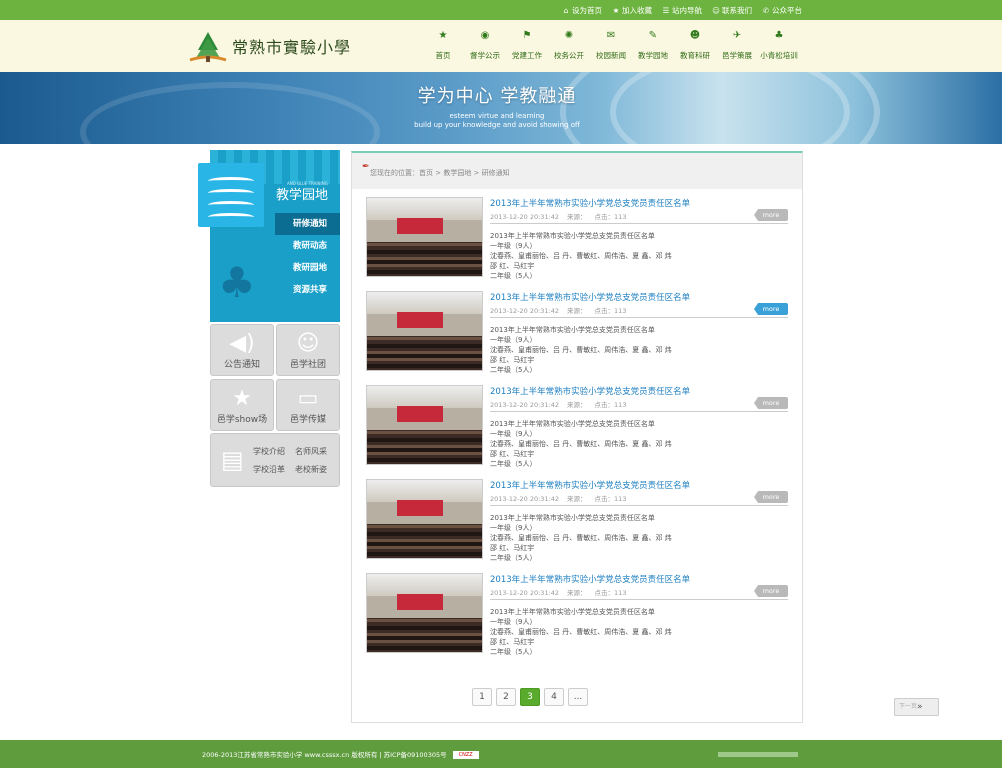 The width and height of the screenshot is (1002, 768). What do you see at coordinates (695, 45) in the screenshot?
I see `nav-item-6: ☻ 教育科研` at bounding box center [695, 45].